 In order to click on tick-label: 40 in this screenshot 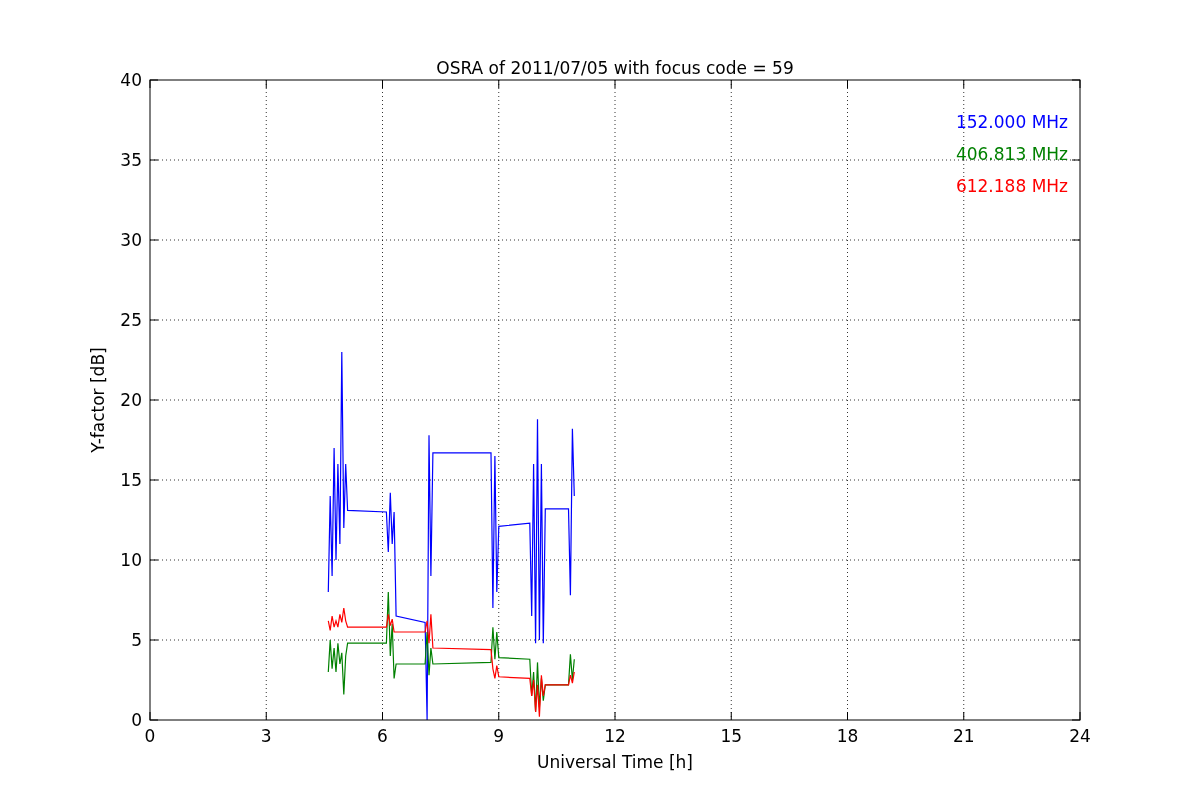, I will do `click(131, 80)`.